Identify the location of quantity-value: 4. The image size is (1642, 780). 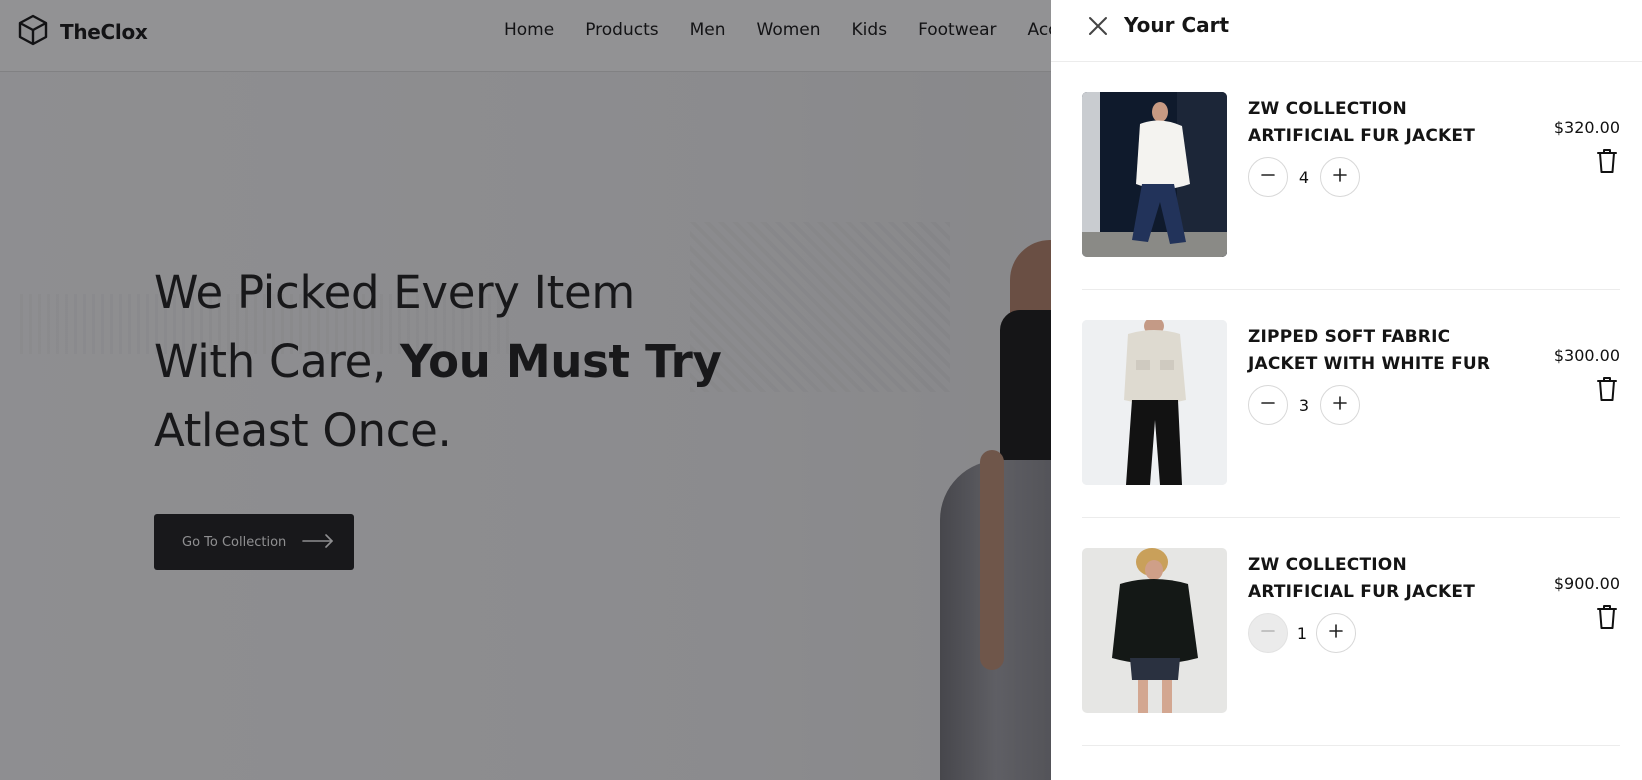
(1304, 177).